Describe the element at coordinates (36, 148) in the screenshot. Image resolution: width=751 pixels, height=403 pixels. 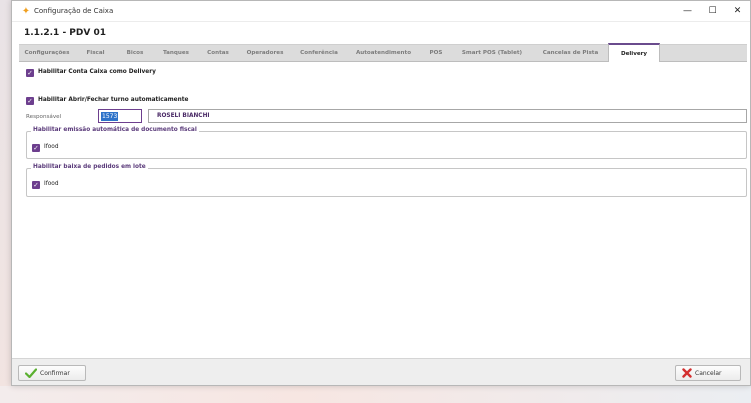
I see `fiscal-ifood-checkbox: ✓` at that location.